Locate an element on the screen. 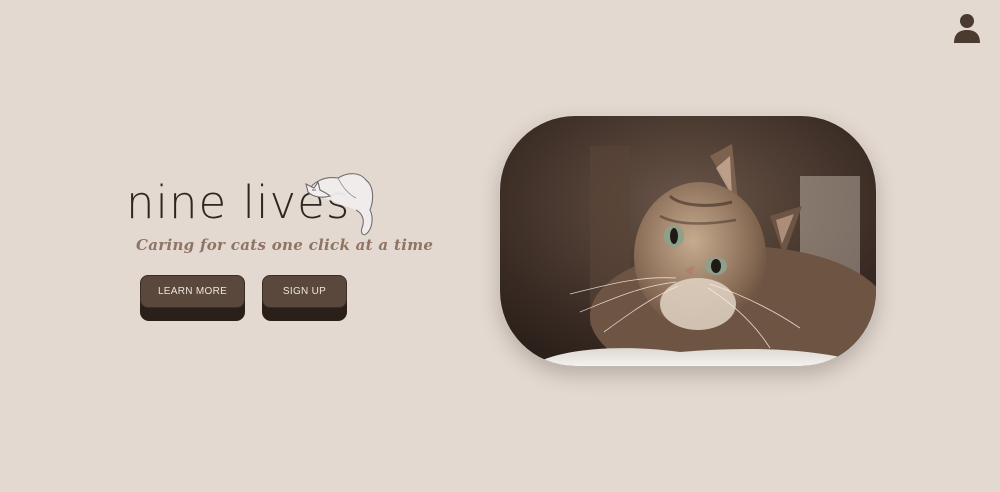 The width and height of the screenshot is (1000, 492). learn-more-button: LEARN MORE is located at coordinates (192, 298).